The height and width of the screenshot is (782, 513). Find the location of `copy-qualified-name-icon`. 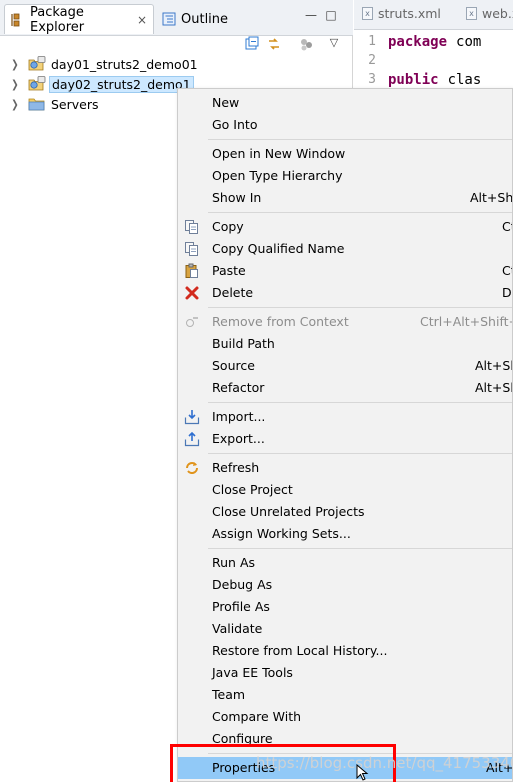

copy-qualified-name-icon is located at coordinates (192, 249).